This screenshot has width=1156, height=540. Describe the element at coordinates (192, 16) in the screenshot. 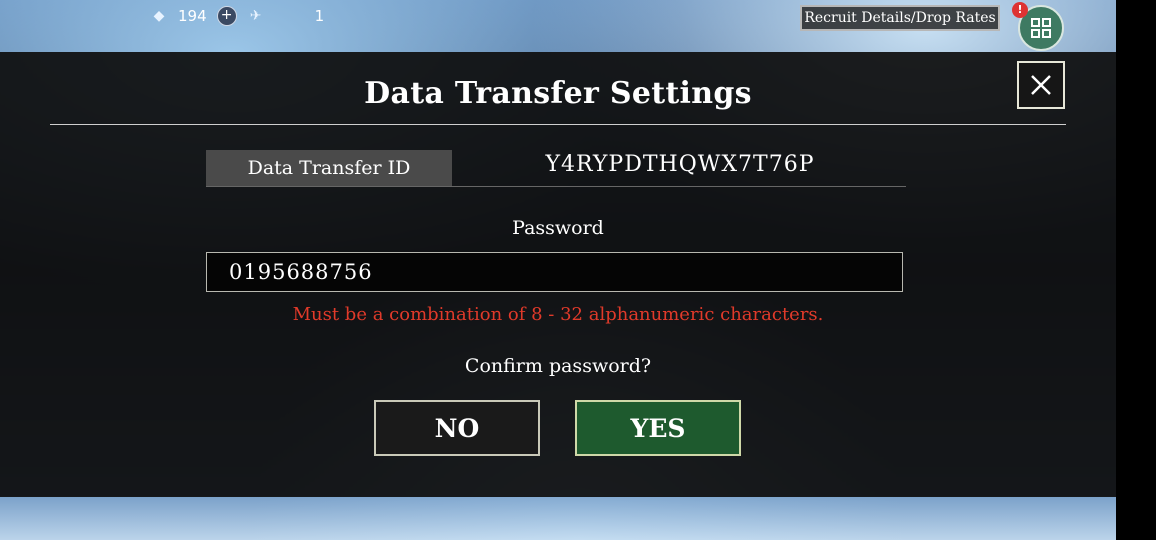

I see `currency-count: 194` at that location.